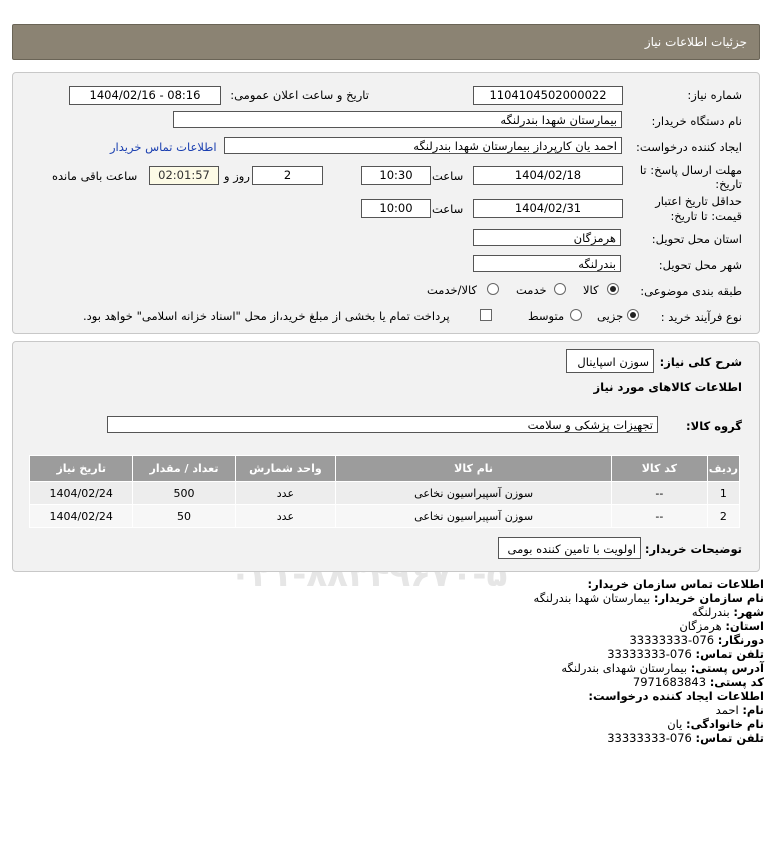 Image resolution: width=770 pixels, height=845 pixels. Describe the element at coordinates (548, 95) in the screenshot. I see `need-number-field: 1104104502000022` at that location.